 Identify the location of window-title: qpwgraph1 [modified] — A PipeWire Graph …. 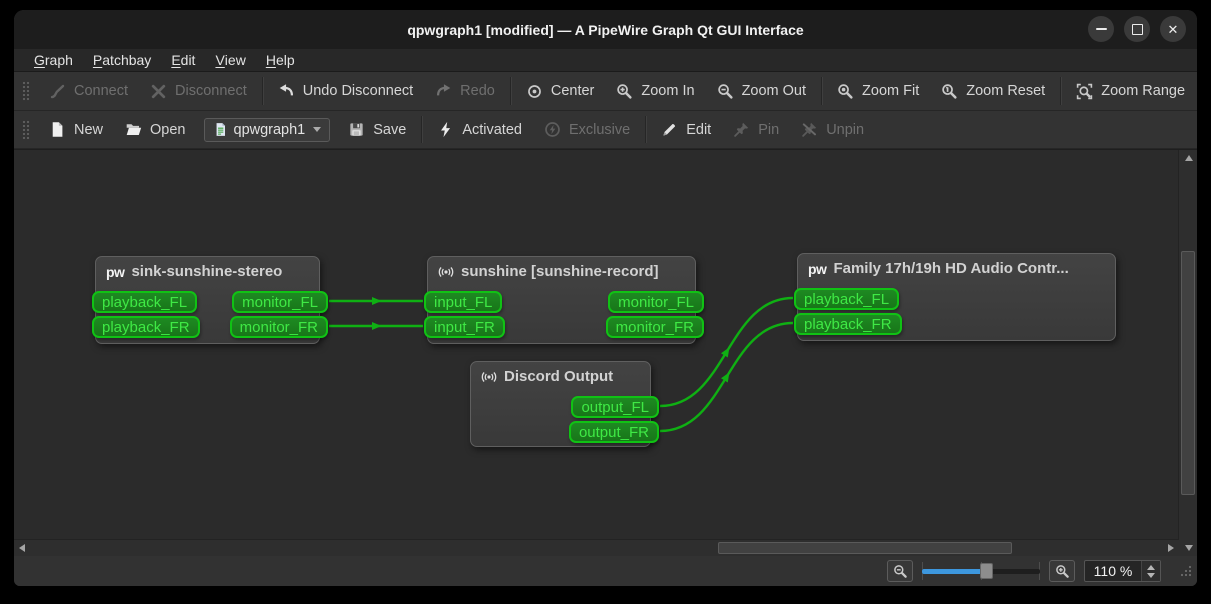
(605, 29).